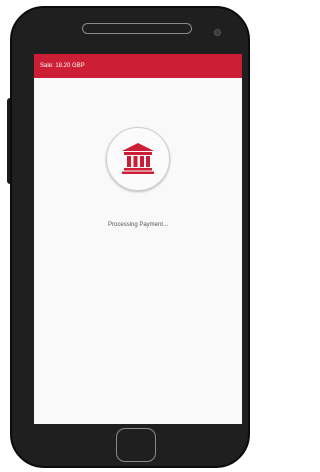 This screenshot has width=320, height=472. I want to click on payment-status-circle, so click(138, 159).